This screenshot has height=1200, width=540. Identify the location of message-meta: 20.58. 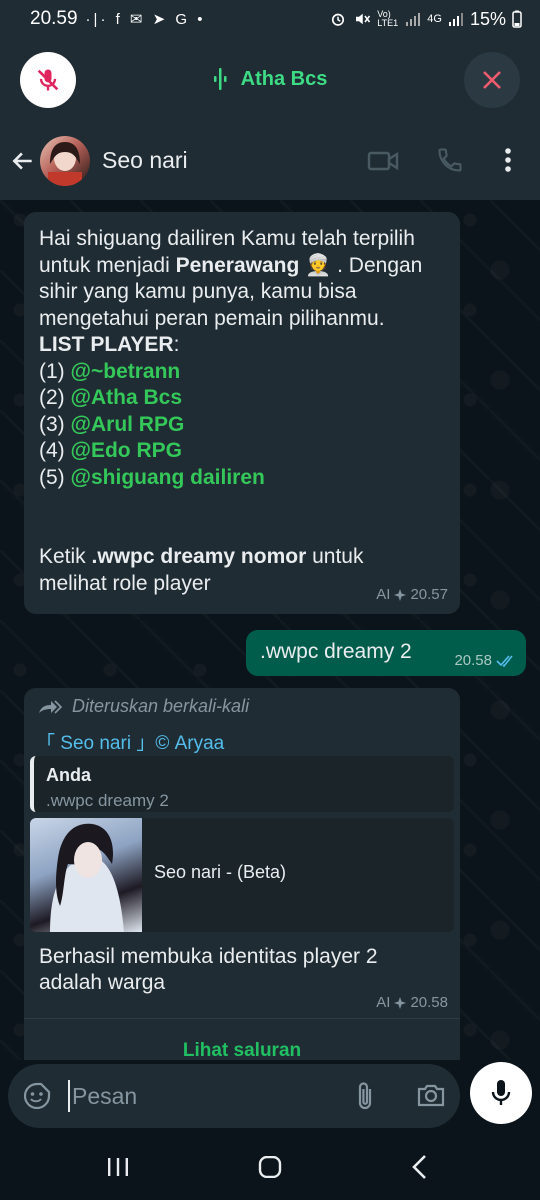
(485, 660).